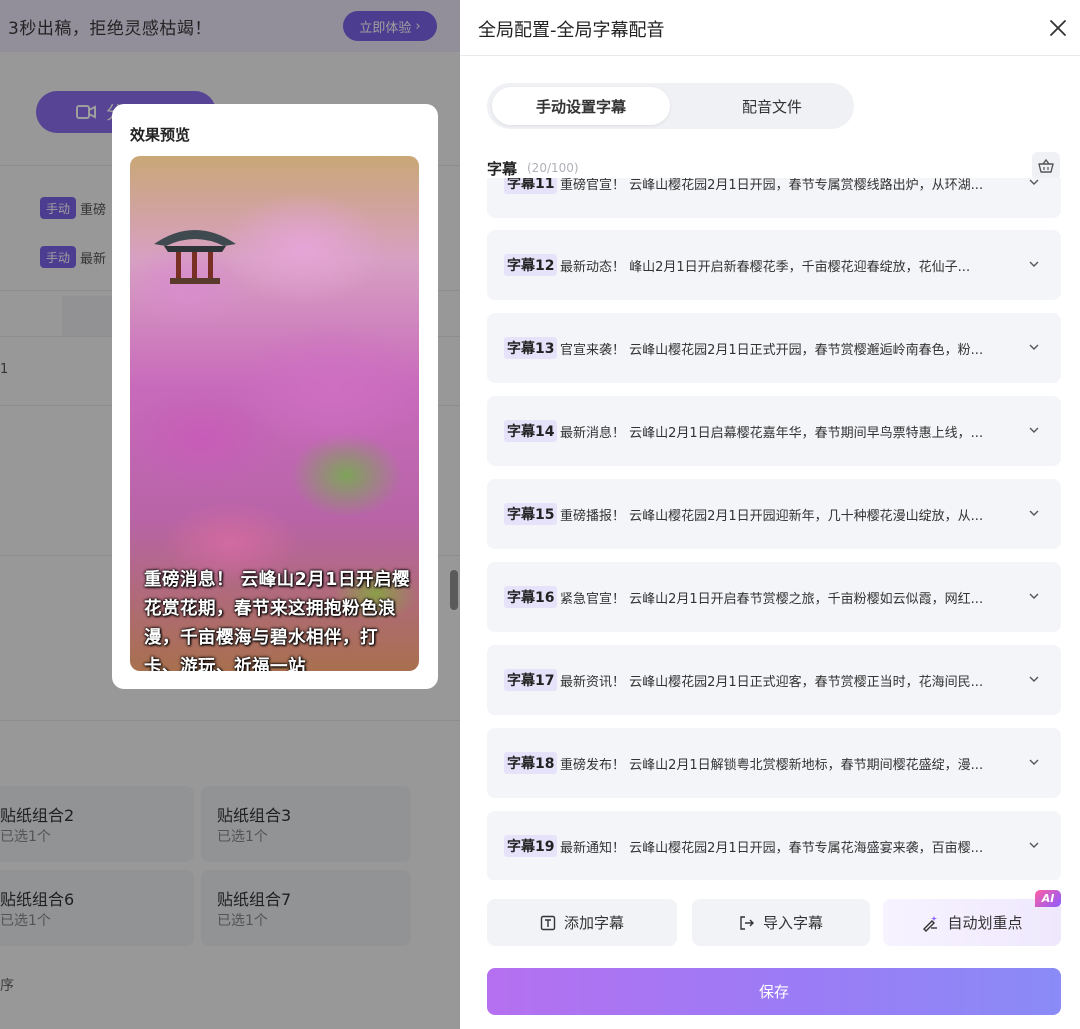 Image resolution: width=1080 pixels, height=1029 pixels. I want to click on import-subtitle-label: 导入字幕, so click(792, 923).